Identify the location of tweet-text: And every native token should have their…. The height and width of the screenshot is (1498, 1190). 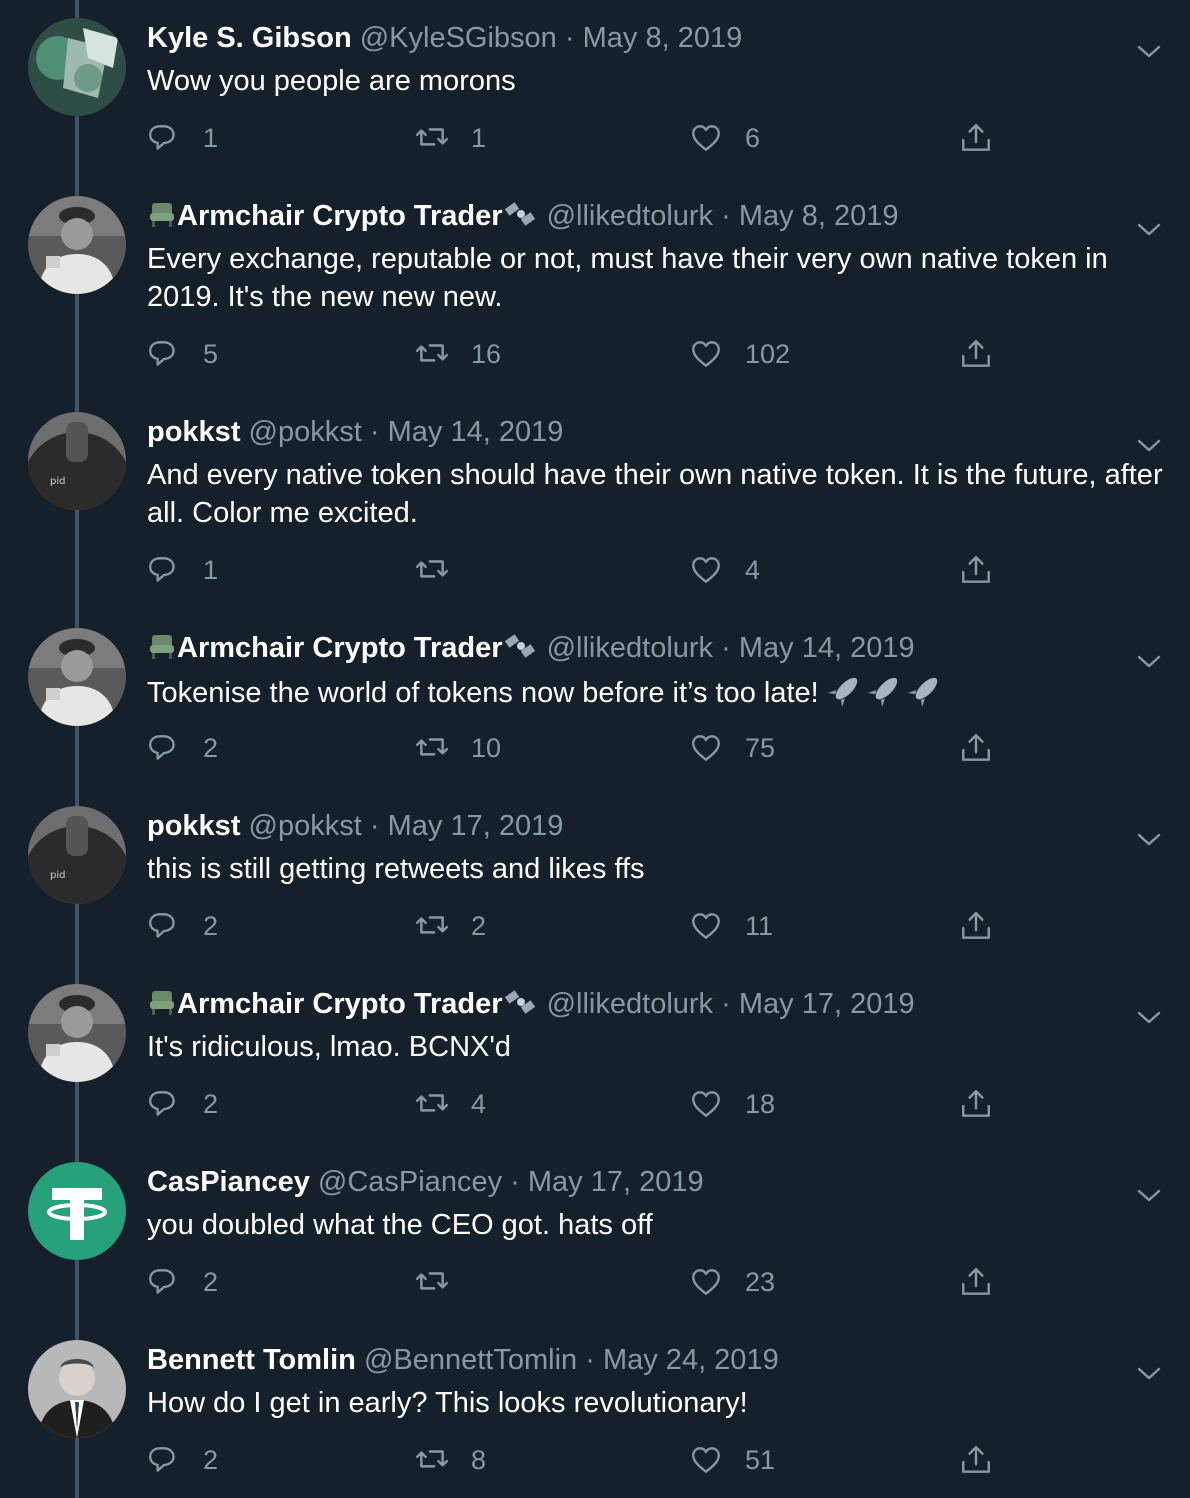
(655, 494).